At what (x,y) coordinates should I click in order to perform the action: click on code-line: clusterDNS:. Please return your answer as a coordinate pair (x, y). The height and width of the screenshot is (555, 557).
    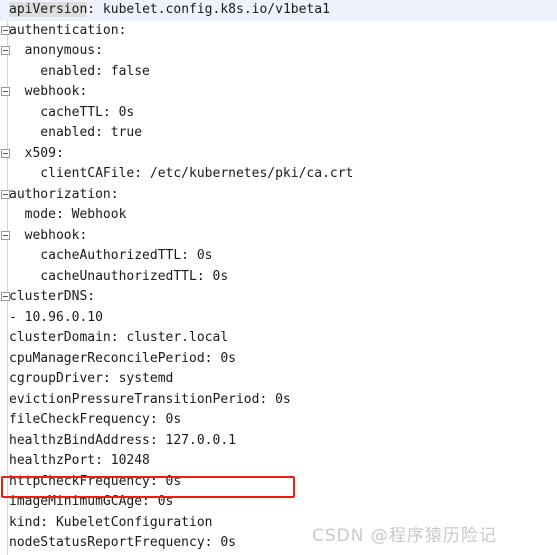
    Looking at the image, I should click on (278, 297).